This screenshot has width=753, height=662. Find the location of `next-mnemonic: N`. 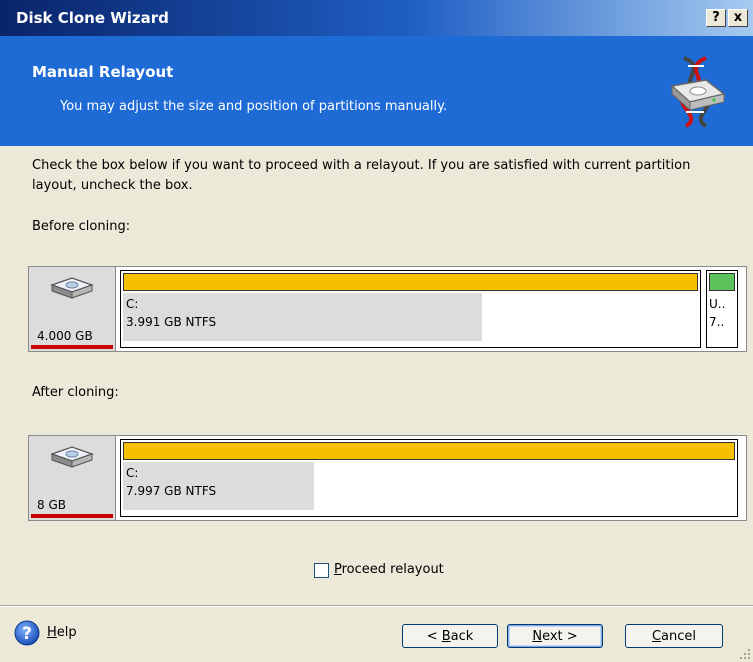

next-mnemonic: N is located at coordinates (537, 636).